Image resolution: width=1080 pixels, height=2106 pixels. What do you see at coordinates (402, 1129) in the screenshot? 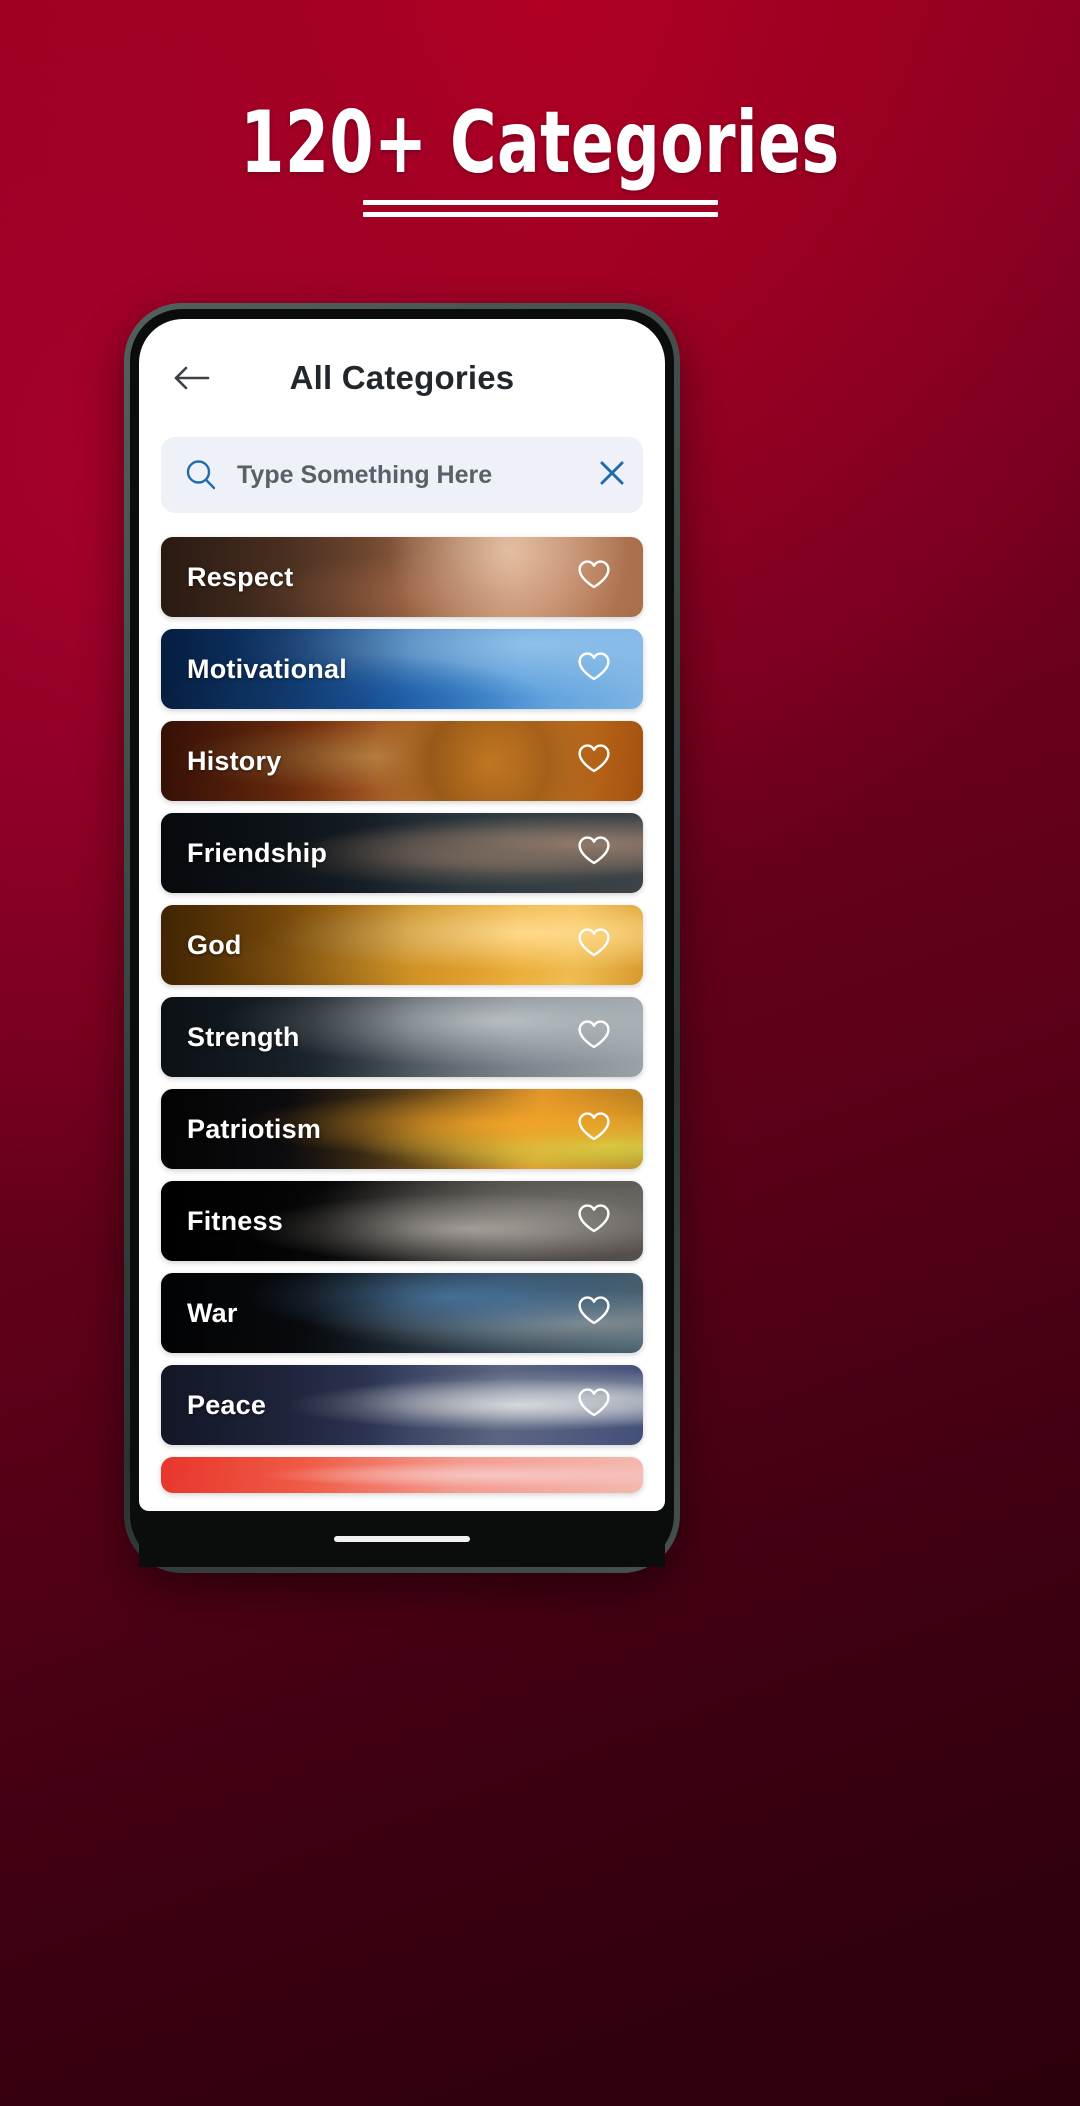
I see `category-card-patriotism: Patriotism` at bounding box center [402, 1129].